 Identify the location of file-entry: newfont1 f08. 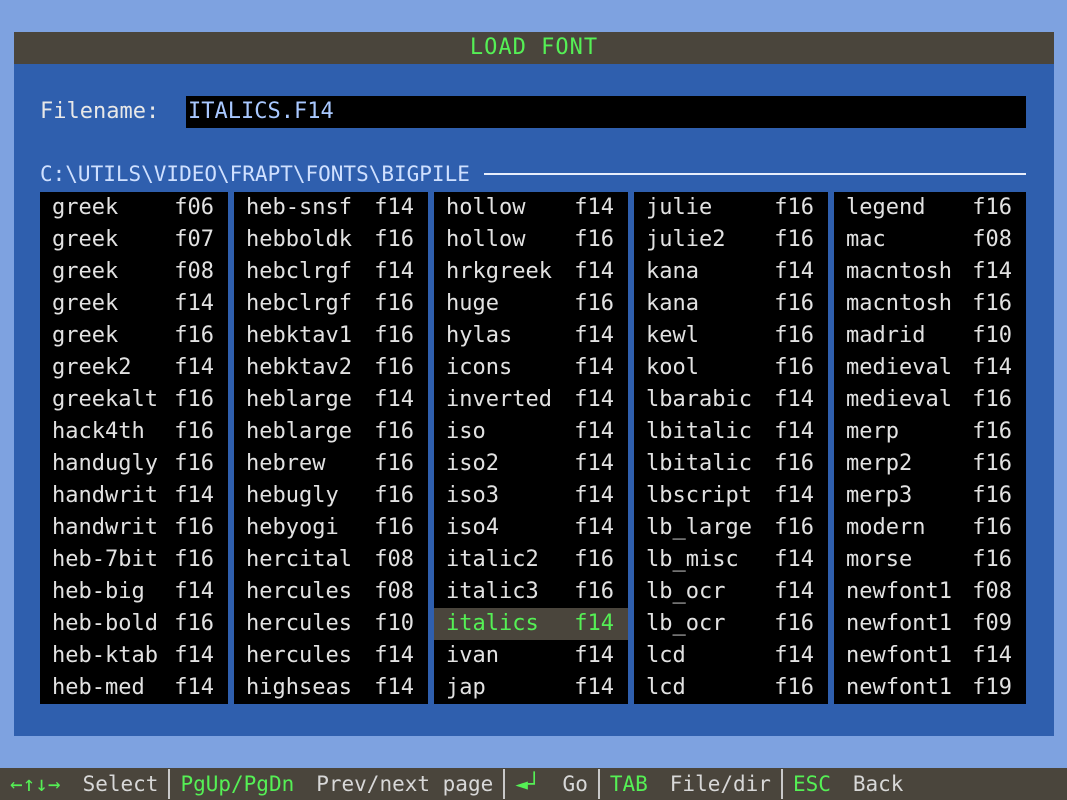
(930, 592).